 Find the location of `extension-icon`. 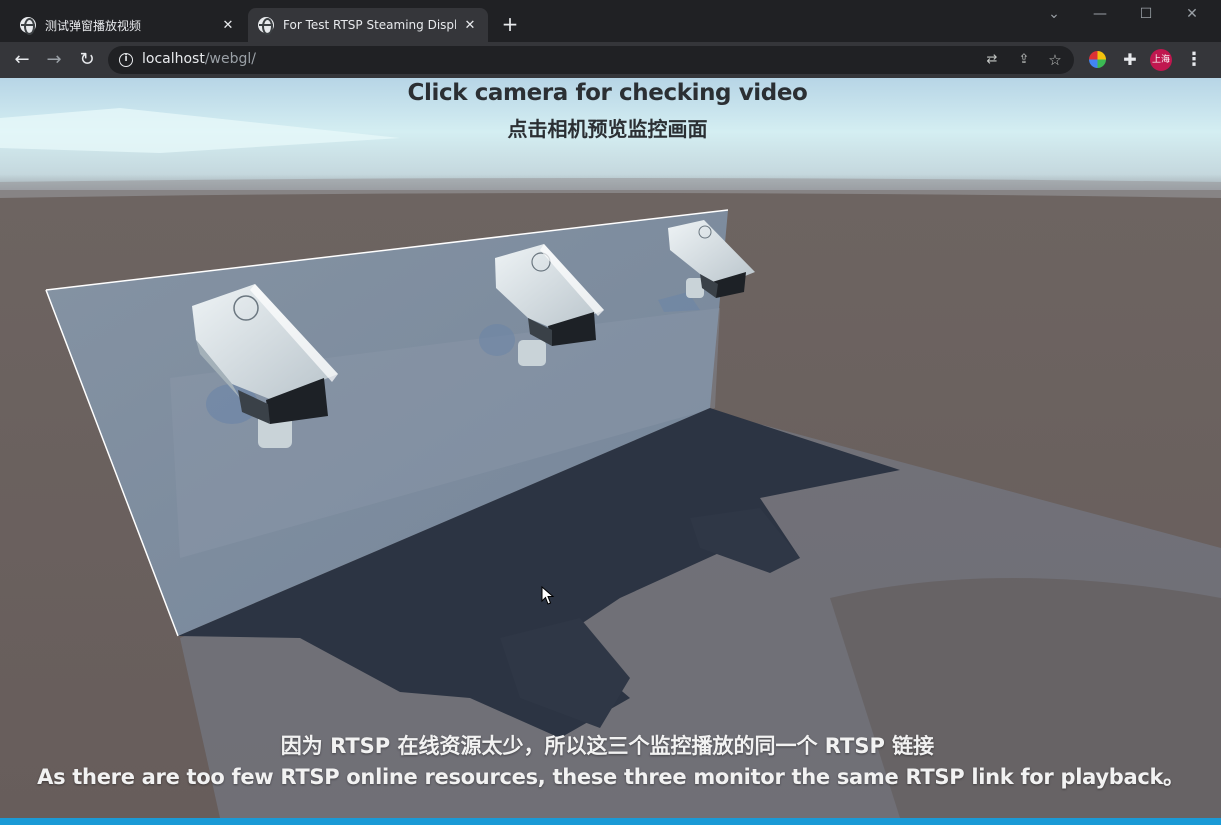

extension-icon is located at coordinates (1097, 59).